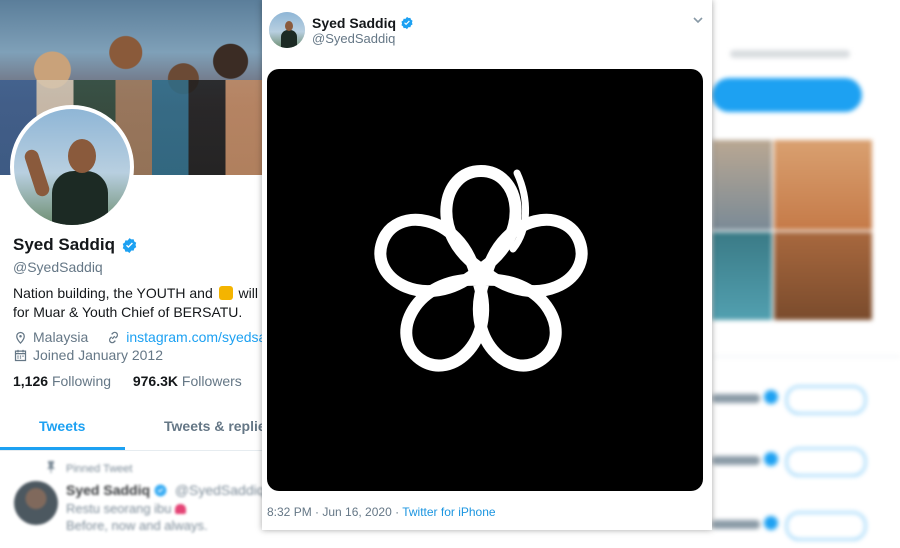 This screenshot has height=548, width=900. I want to click on tweet-author-name: Syed Saddiq, so click(363, 23).